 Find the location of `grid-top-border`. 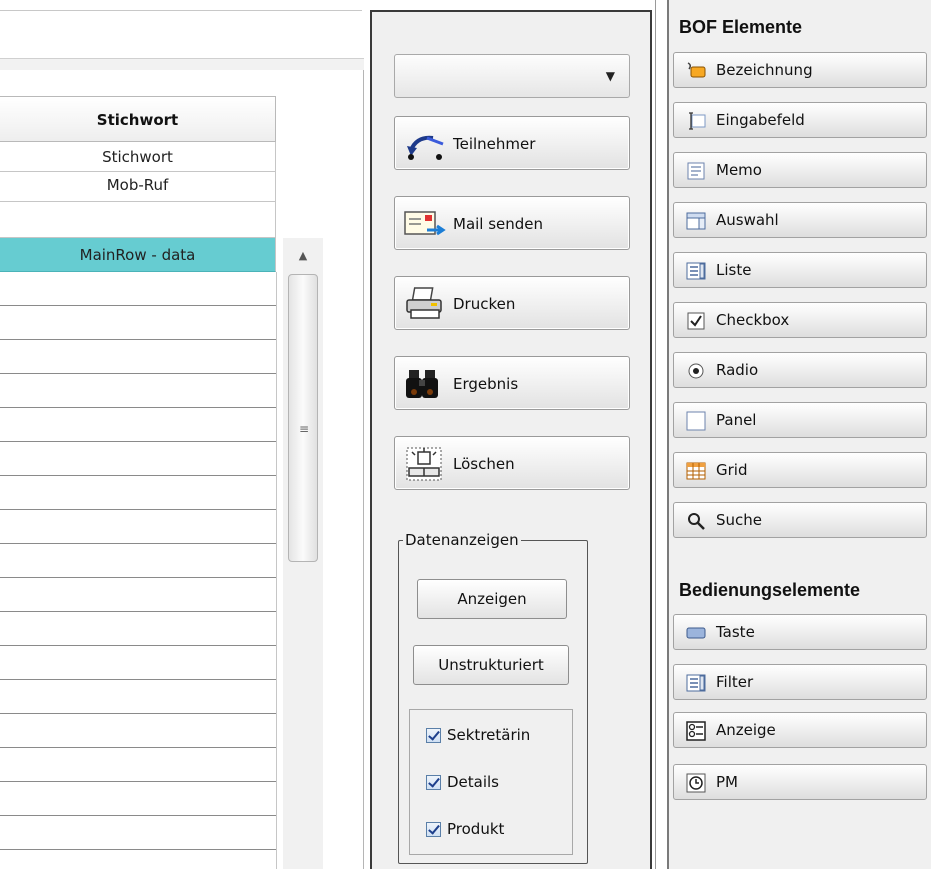

grid-top-border is located at coordinates (181, 10).